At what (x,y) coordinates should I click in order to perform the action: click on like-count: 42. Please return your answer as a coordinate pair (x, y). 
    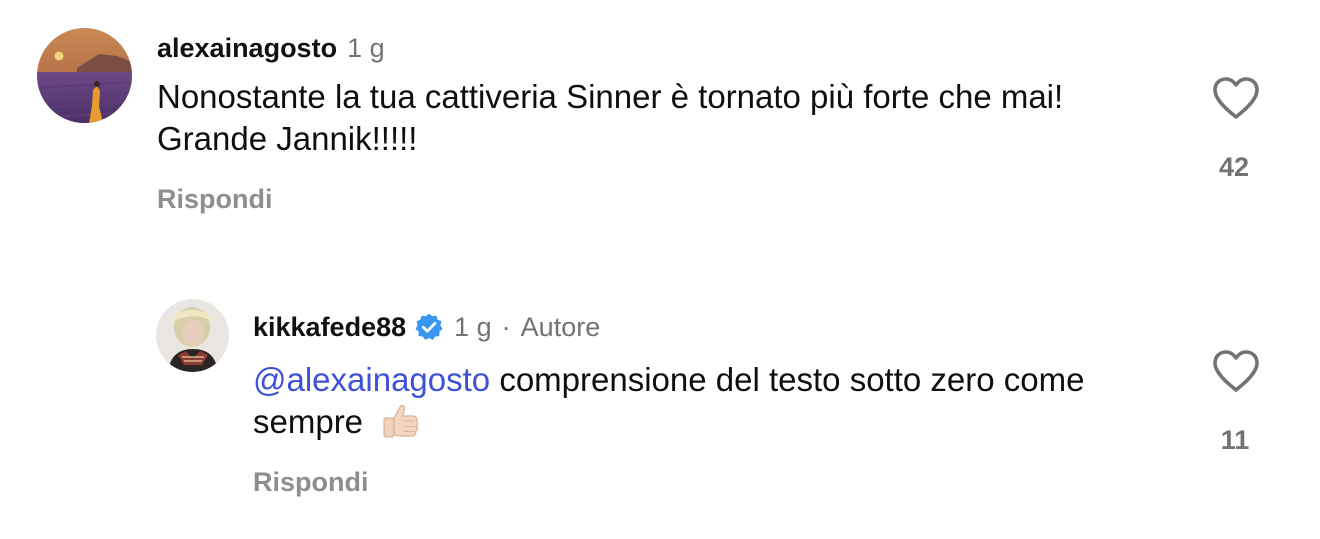
    Looking at the image, I should click on (1234, 167).